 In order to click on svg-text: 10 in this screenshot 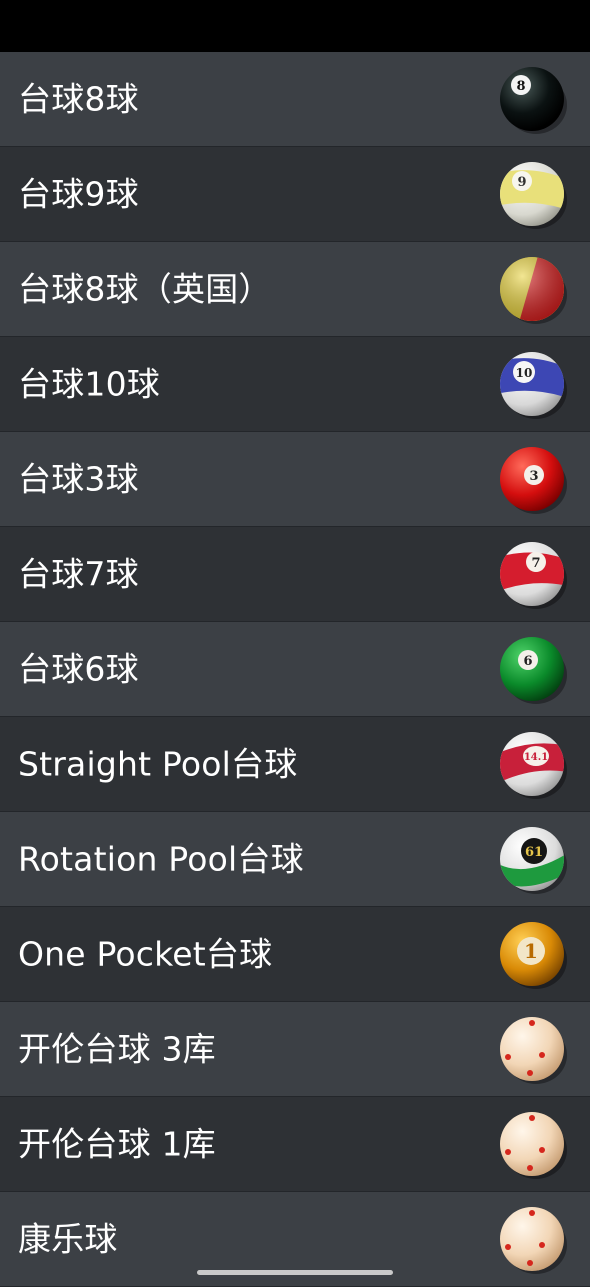, I will do `click(524, 373)`.